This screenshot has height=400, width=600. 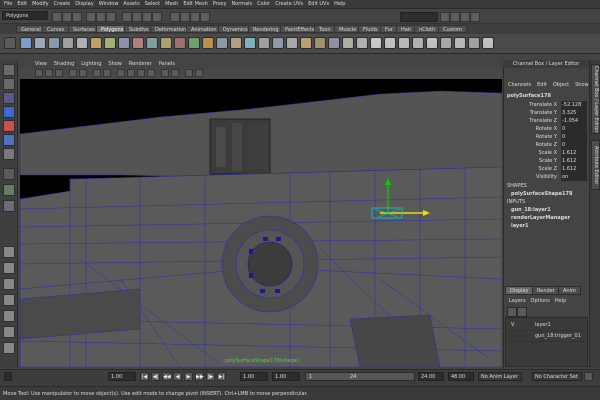 What do you see at coordinates (84, 4) in the screenshot?
I see `menu-display: Display` at bounding box center [84, 4].